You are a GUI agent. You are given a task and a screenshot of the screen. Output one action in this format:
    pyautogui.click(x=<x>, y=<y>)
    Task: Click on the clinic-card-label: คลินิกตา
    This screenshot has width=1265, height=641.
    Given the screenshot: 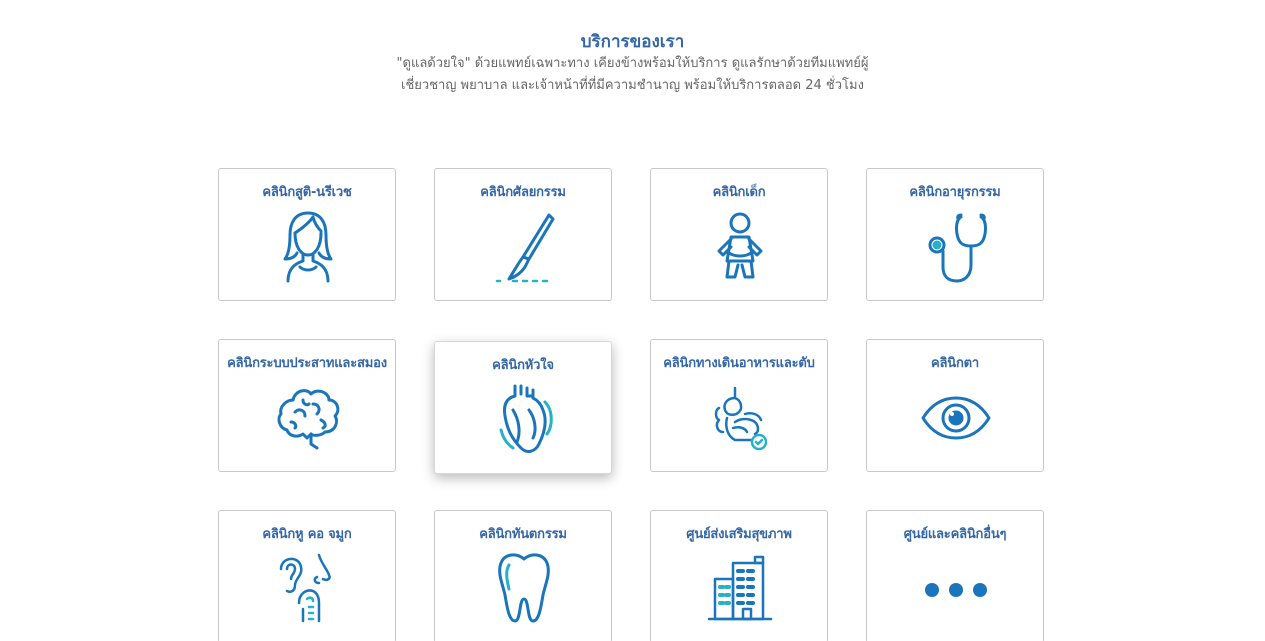 What is the action you would take?
    pyautogui.click(x=955, y=363)
    